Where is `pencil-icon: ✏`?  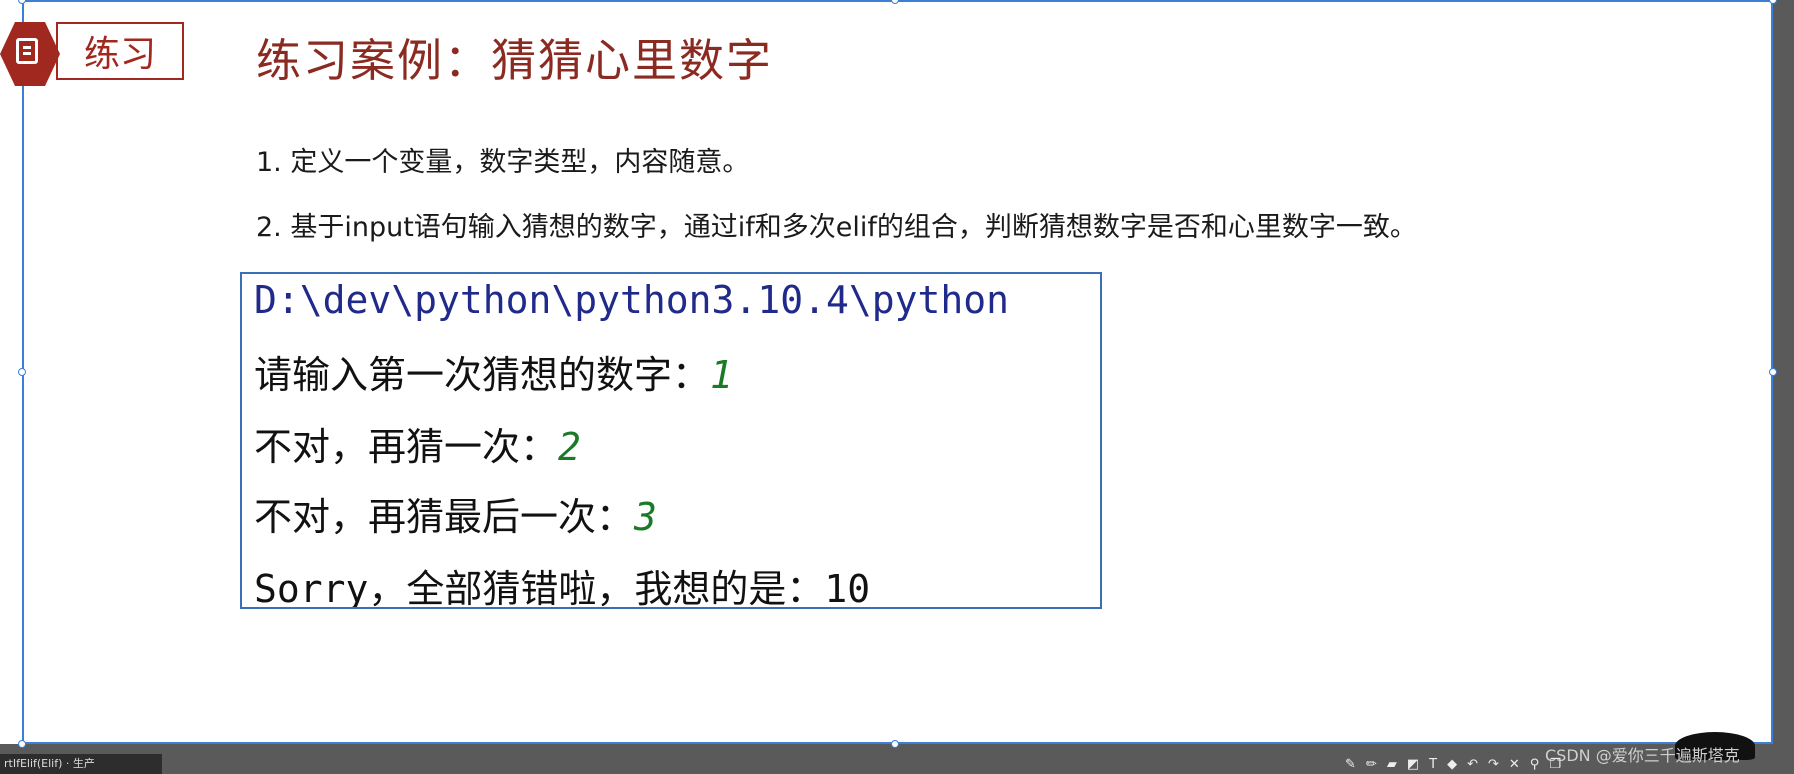
pencil-icon: ✏ is located at coordinates (1371, 764).